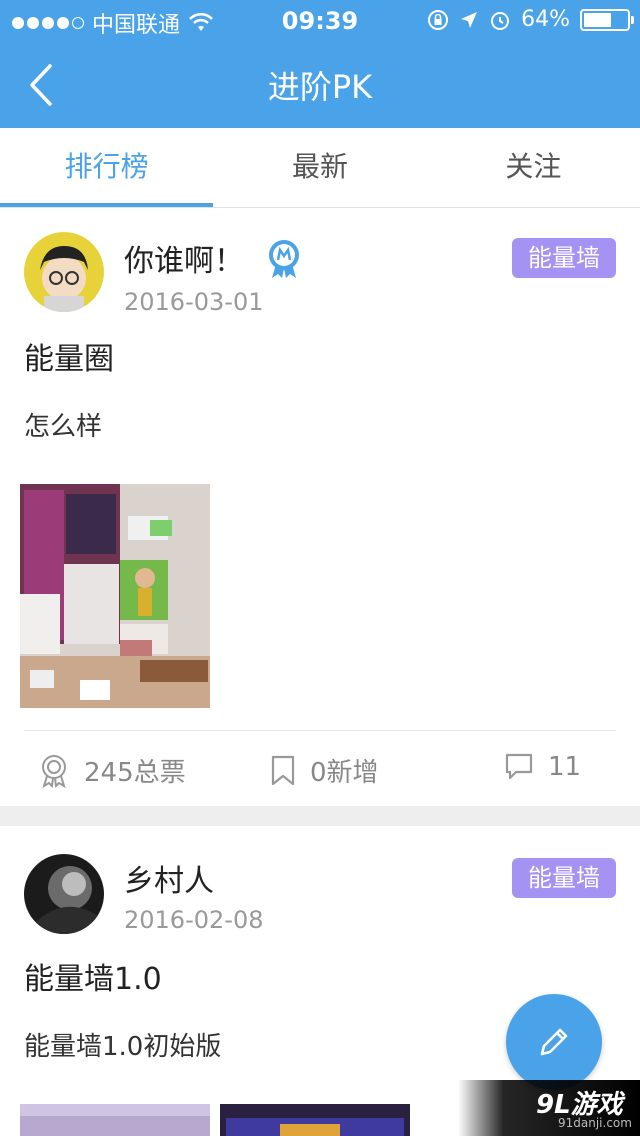 The image size is (640, 1136). What do you see at coordinates (469, 19) in the screenshot?
I see `location-icon` at bounding box center [469, 19].